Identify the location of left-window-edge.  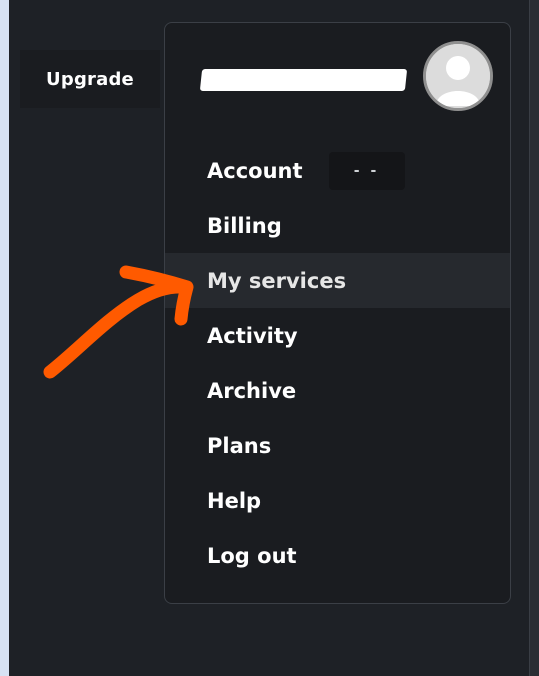
(4, 338).